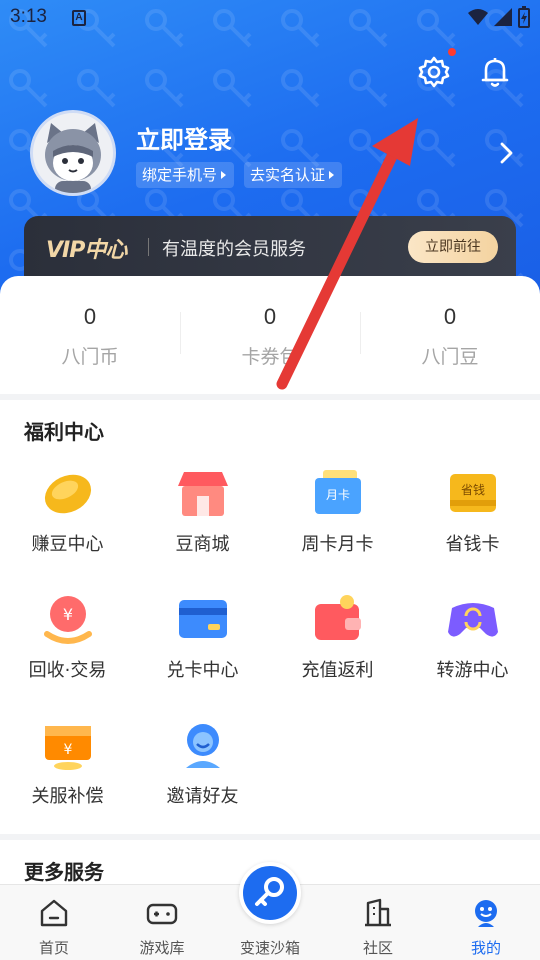 The image size is (540, 960). Describe the element at coordinates (79, 18) in the screenshot. I see `keyboard-indicator-icon: A` at that location.